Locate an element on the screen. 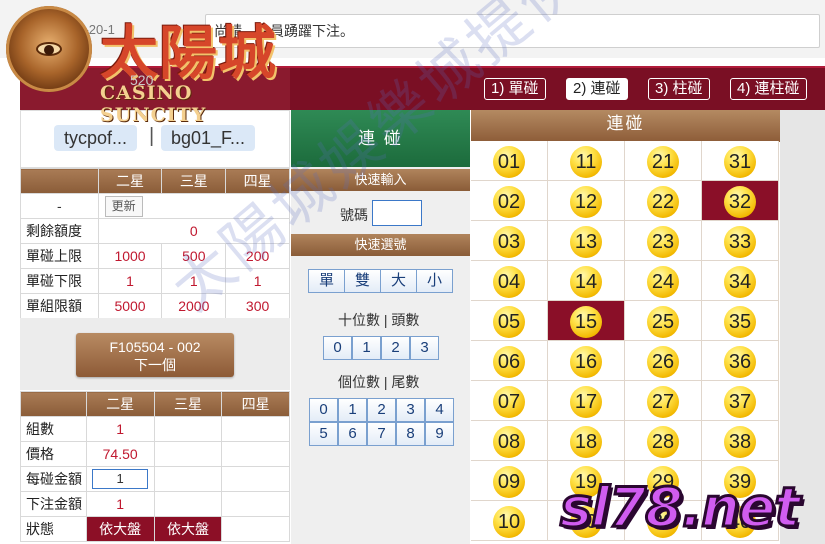  units-digit-button: 5 is located at coordinates (323, 434).